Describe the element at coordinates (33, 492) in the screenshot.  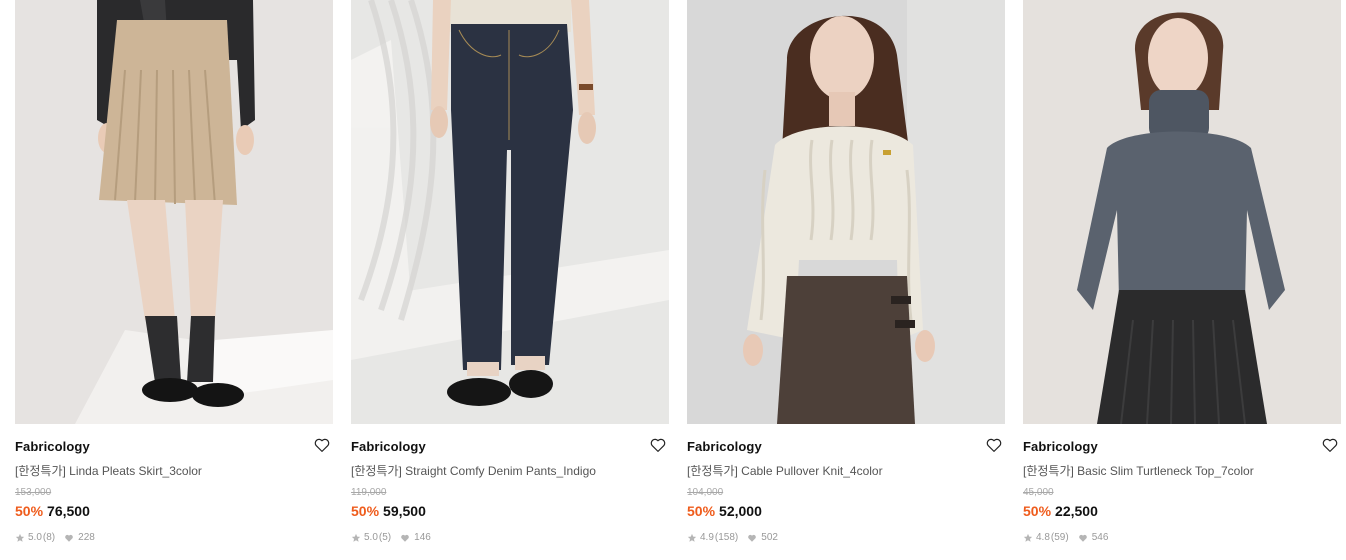
I see `original-price: 153,000` at that location.